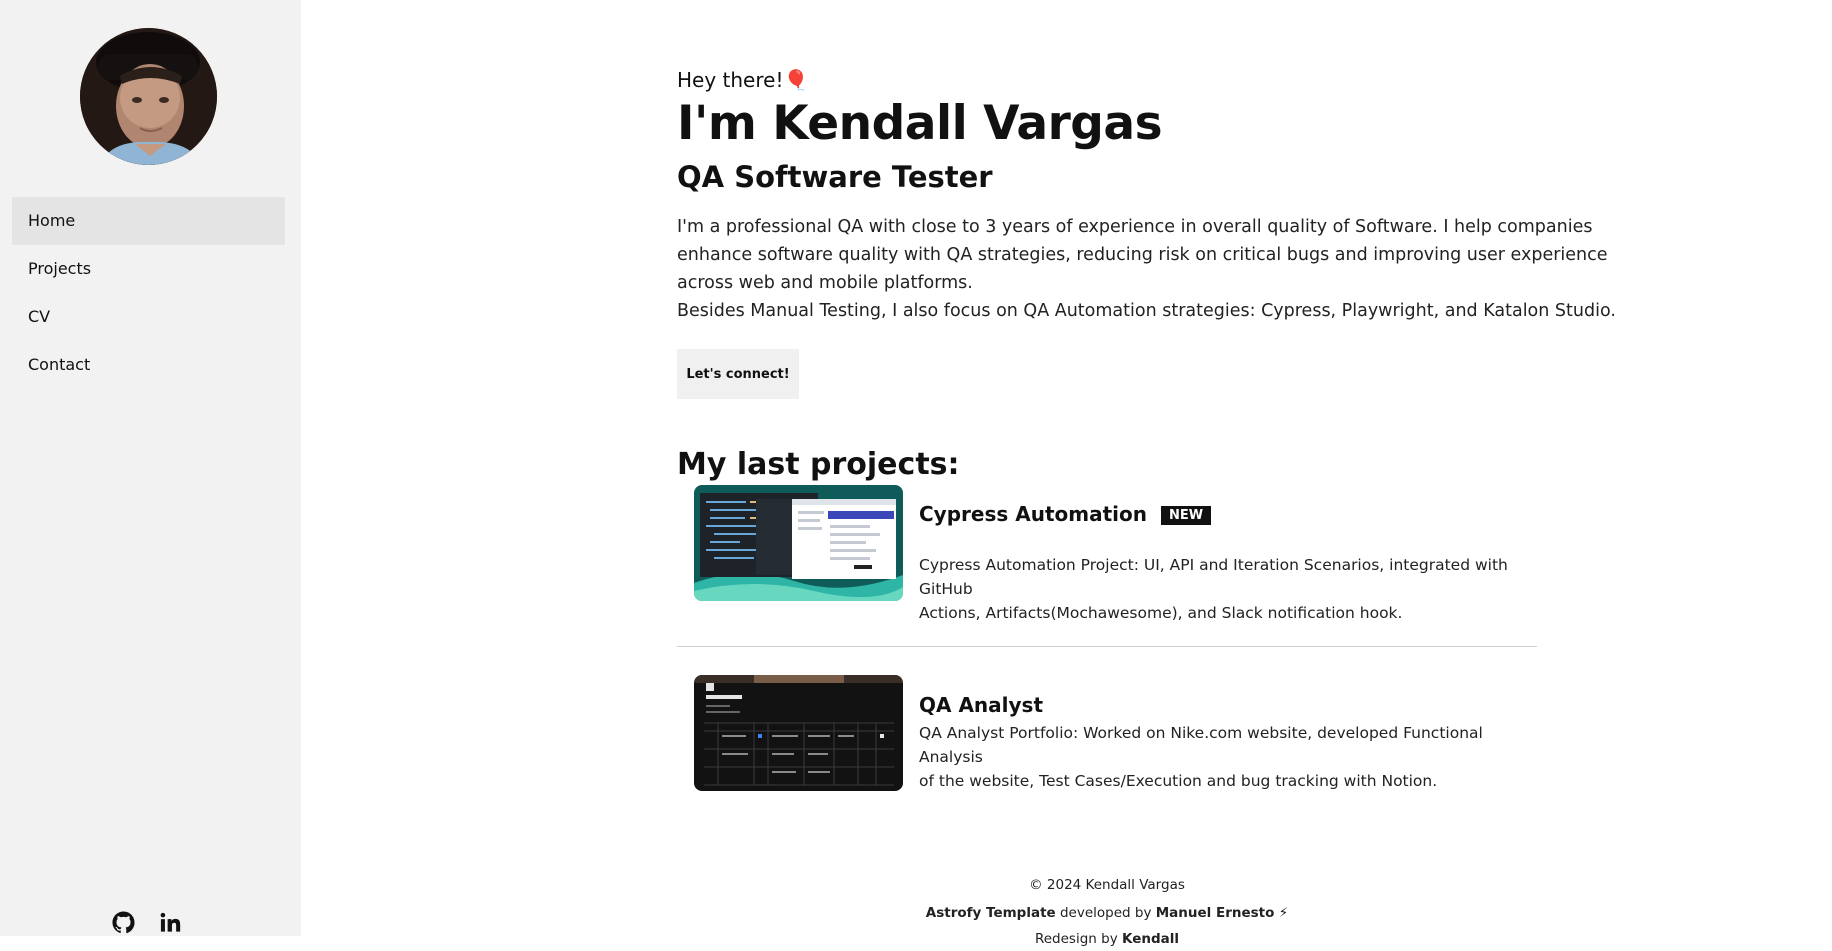 The width and height of the screenshot is (1832, 951). Describe the element at coordinates (147, 922) in the screenshot. I see `social-links` at that location.